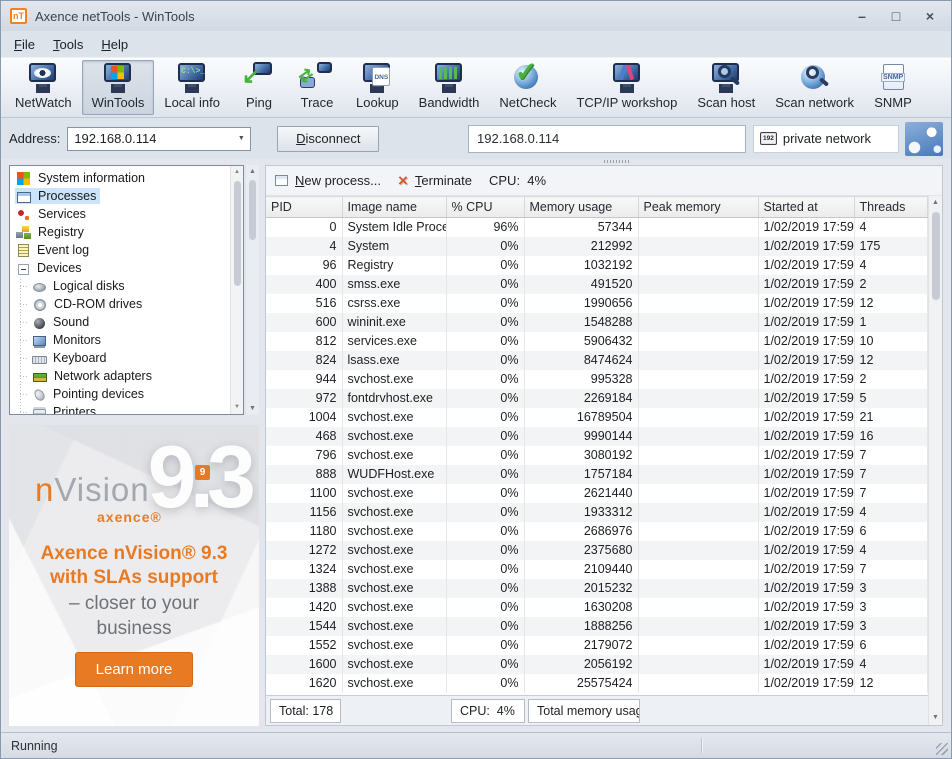 Image resolution: width=952 pixels, height=759 pixels. I want to click on tree-item-services: Services, so click(120, 214).